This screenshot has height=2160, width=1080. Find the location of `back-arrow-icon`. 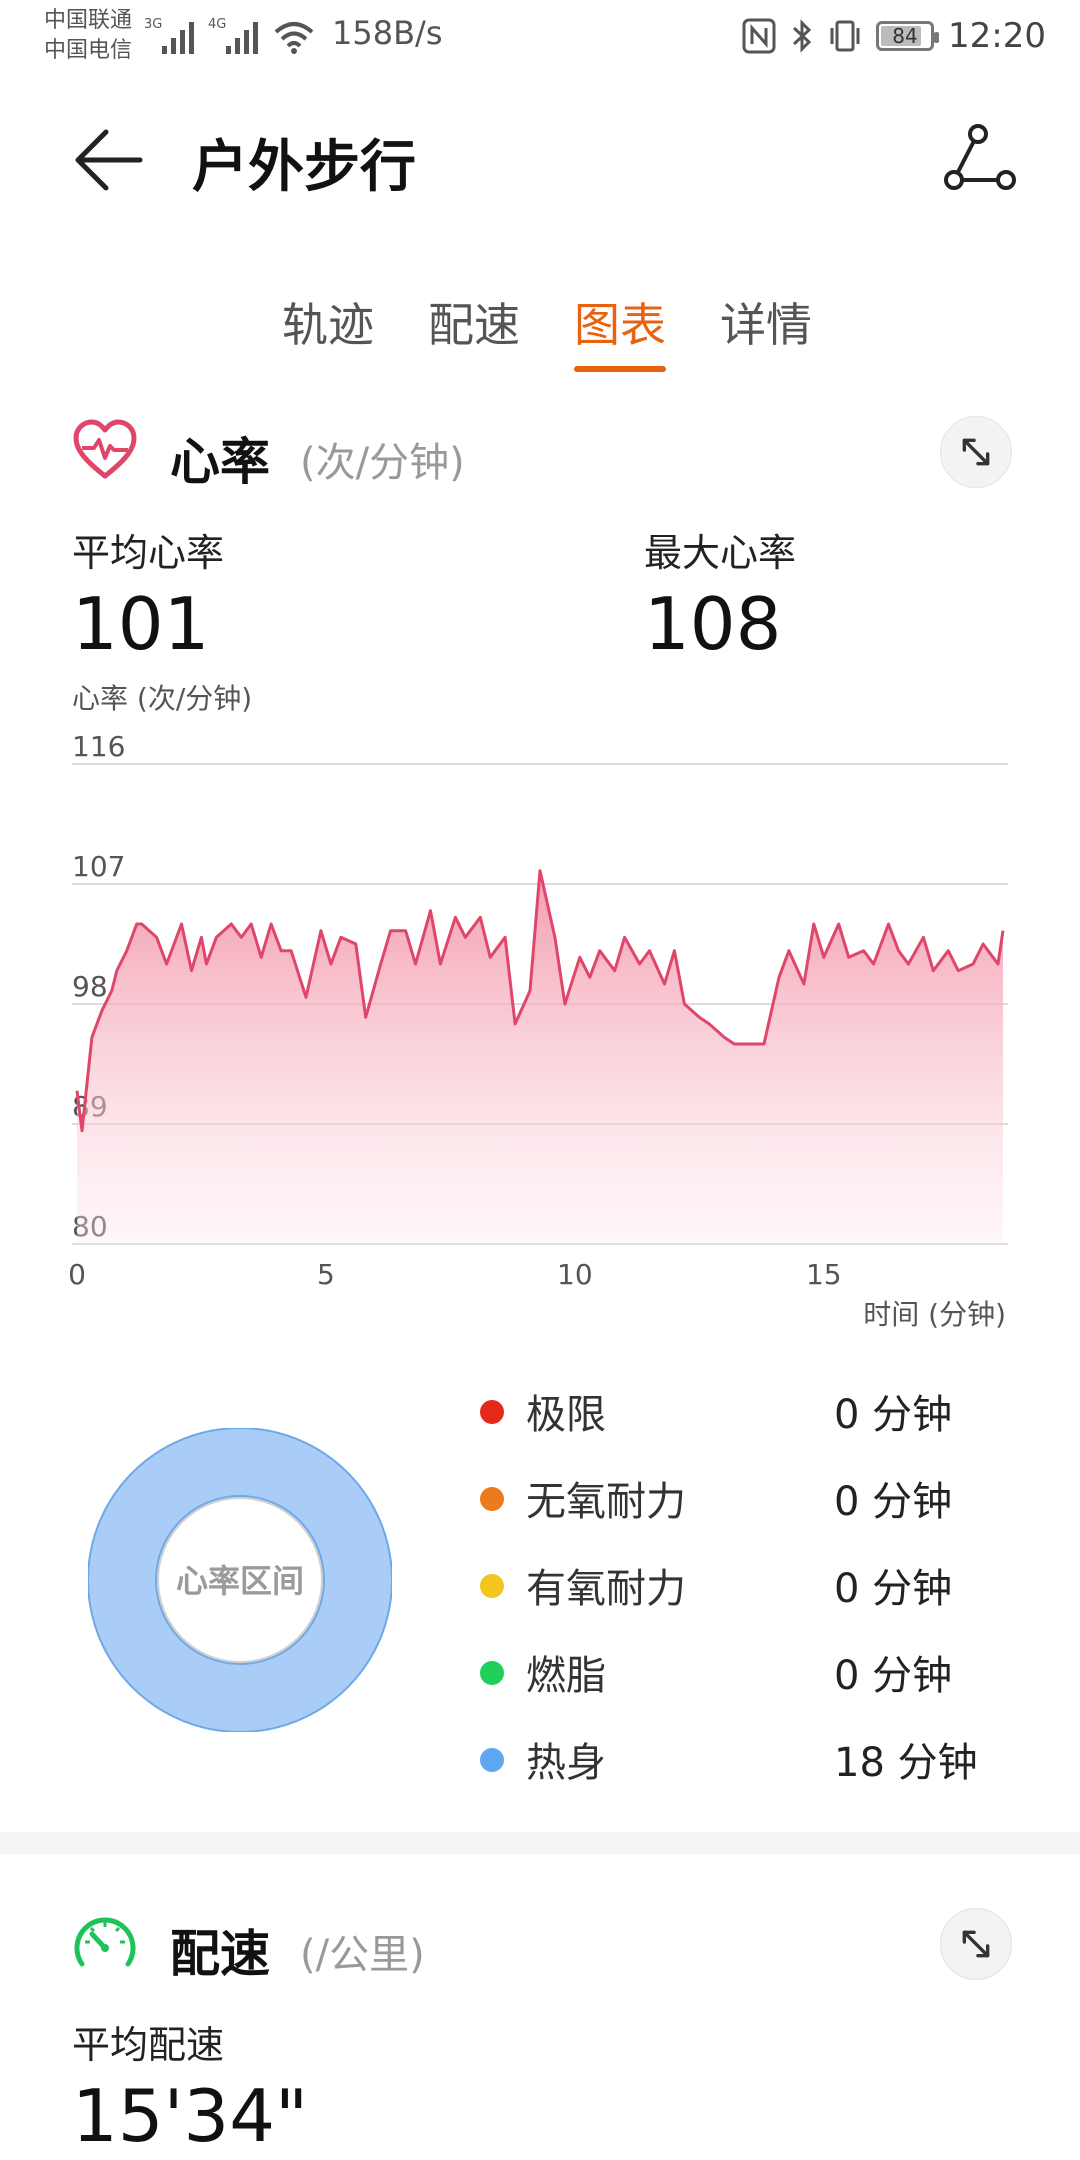

back-arrow-icon is located at coordinates (110, 160).